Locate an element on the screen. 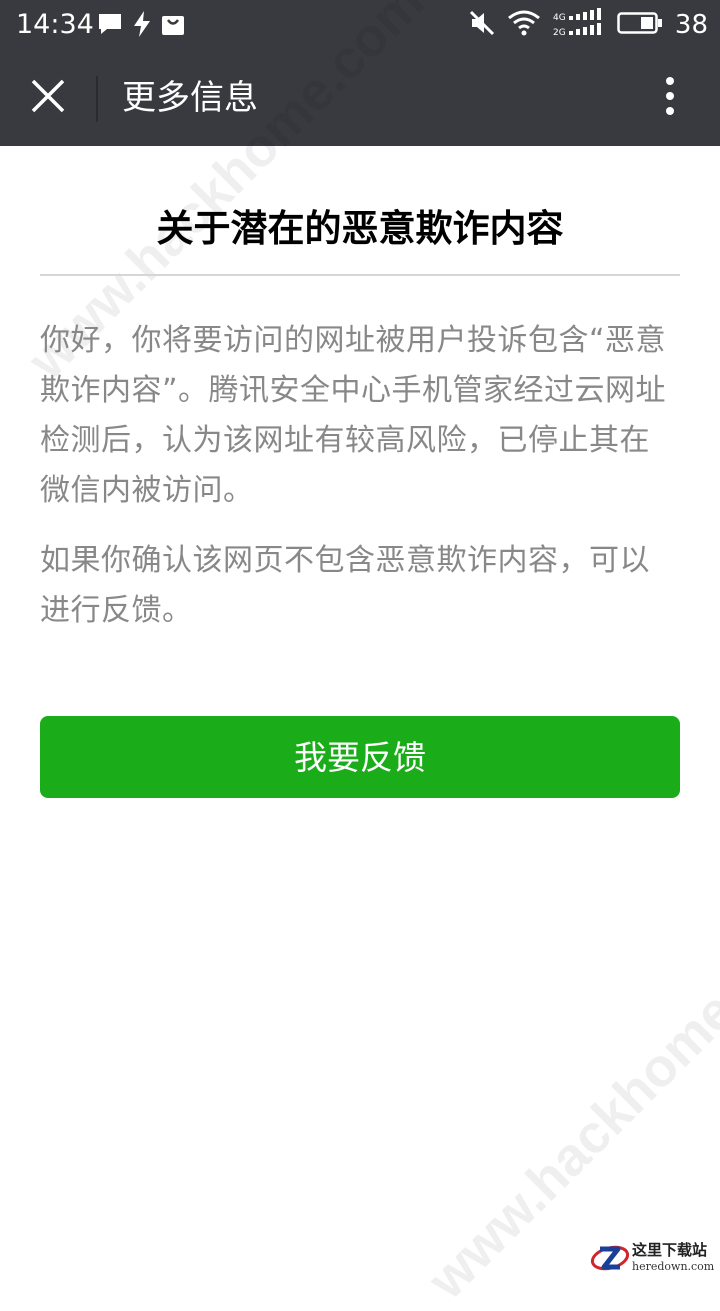  mute-icon is located at coordinates (482, 25).